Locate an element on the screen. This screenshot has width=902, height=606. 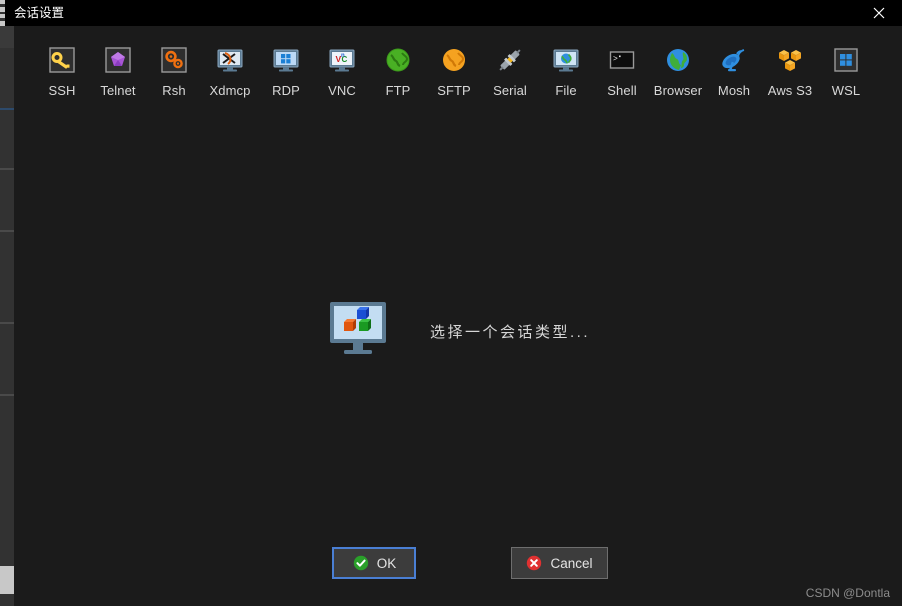
session-type-label: Telnet is located at coordinates (118, 90).